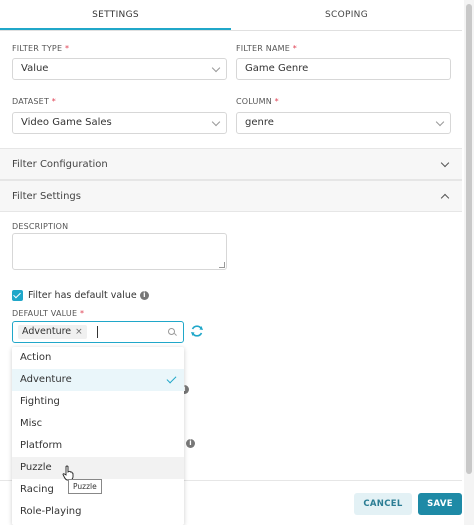 The width and height of the screenshot is (474, 525). I want to click on column-label: COLUMN *, so click(257, 101).